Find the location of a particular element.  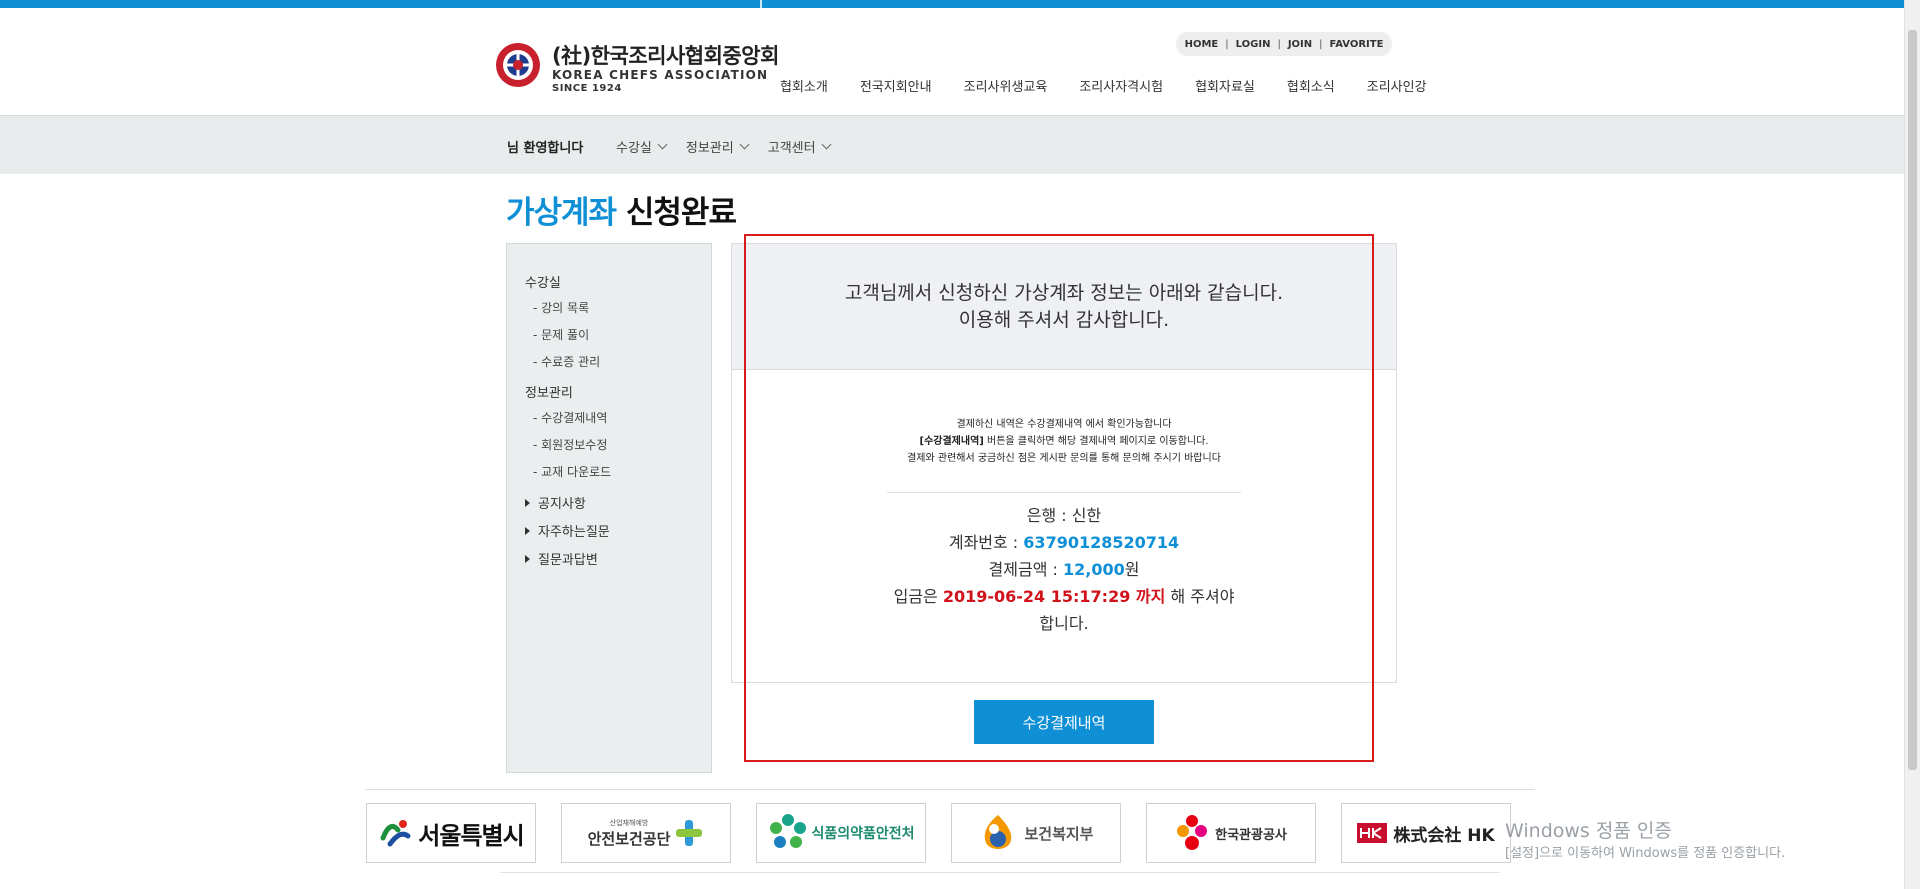

submenu-classroom: 수강실 is located at coordinates (642, 146).